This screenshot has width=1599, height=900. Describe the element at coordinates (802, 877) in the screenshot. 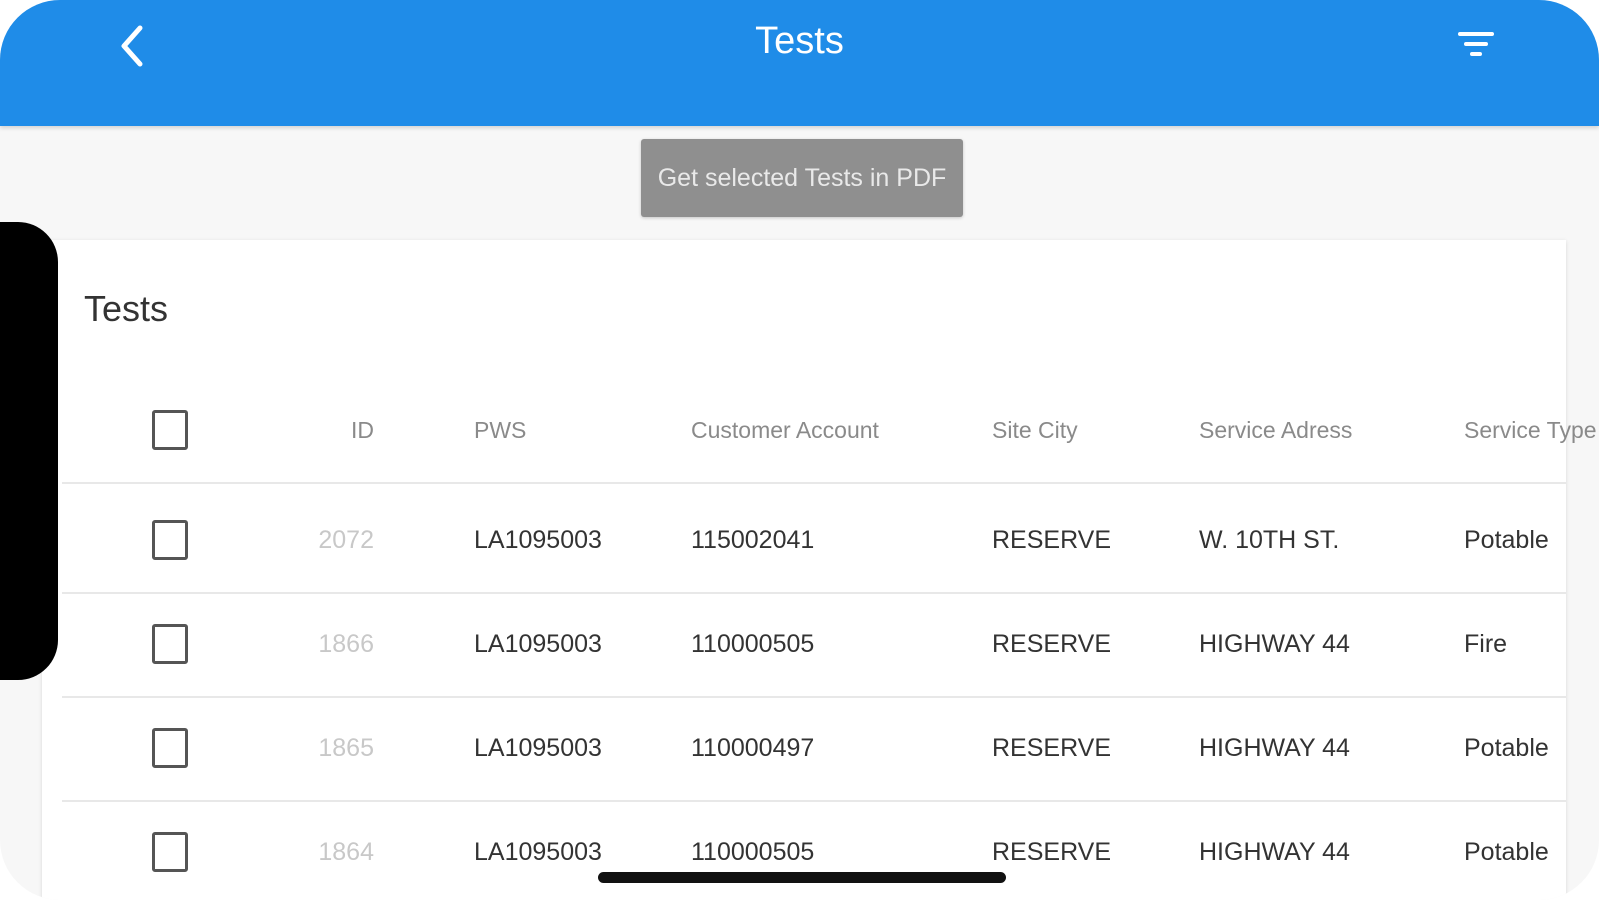

I see `home-indicator` at that location.